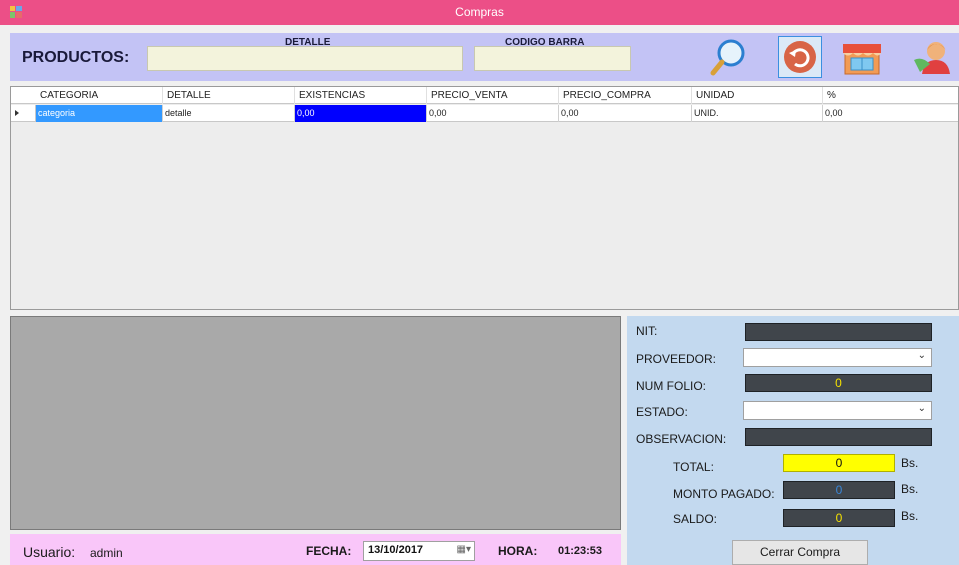 This screenshot has height=565, width=959. What do you see at coordinates (662, 412) in the screenshot?
I see `estado-label: ESTADO:` at bounding box center [662, 412].